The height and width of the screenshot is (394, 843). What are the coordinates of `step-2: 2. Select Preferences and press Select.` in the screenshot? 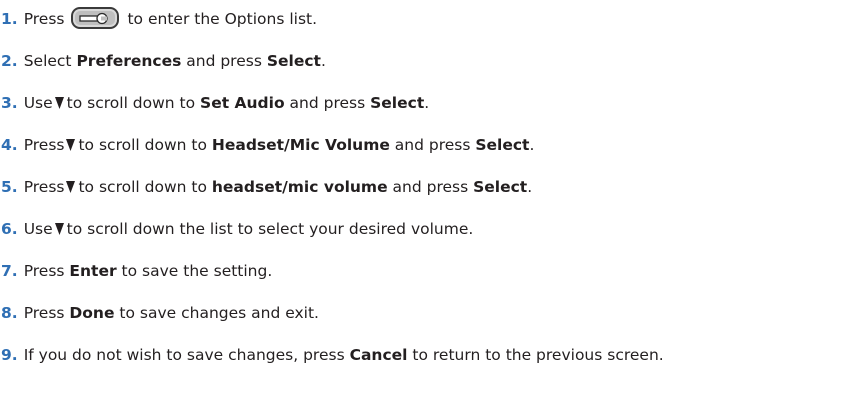 It's located at (163, 61).